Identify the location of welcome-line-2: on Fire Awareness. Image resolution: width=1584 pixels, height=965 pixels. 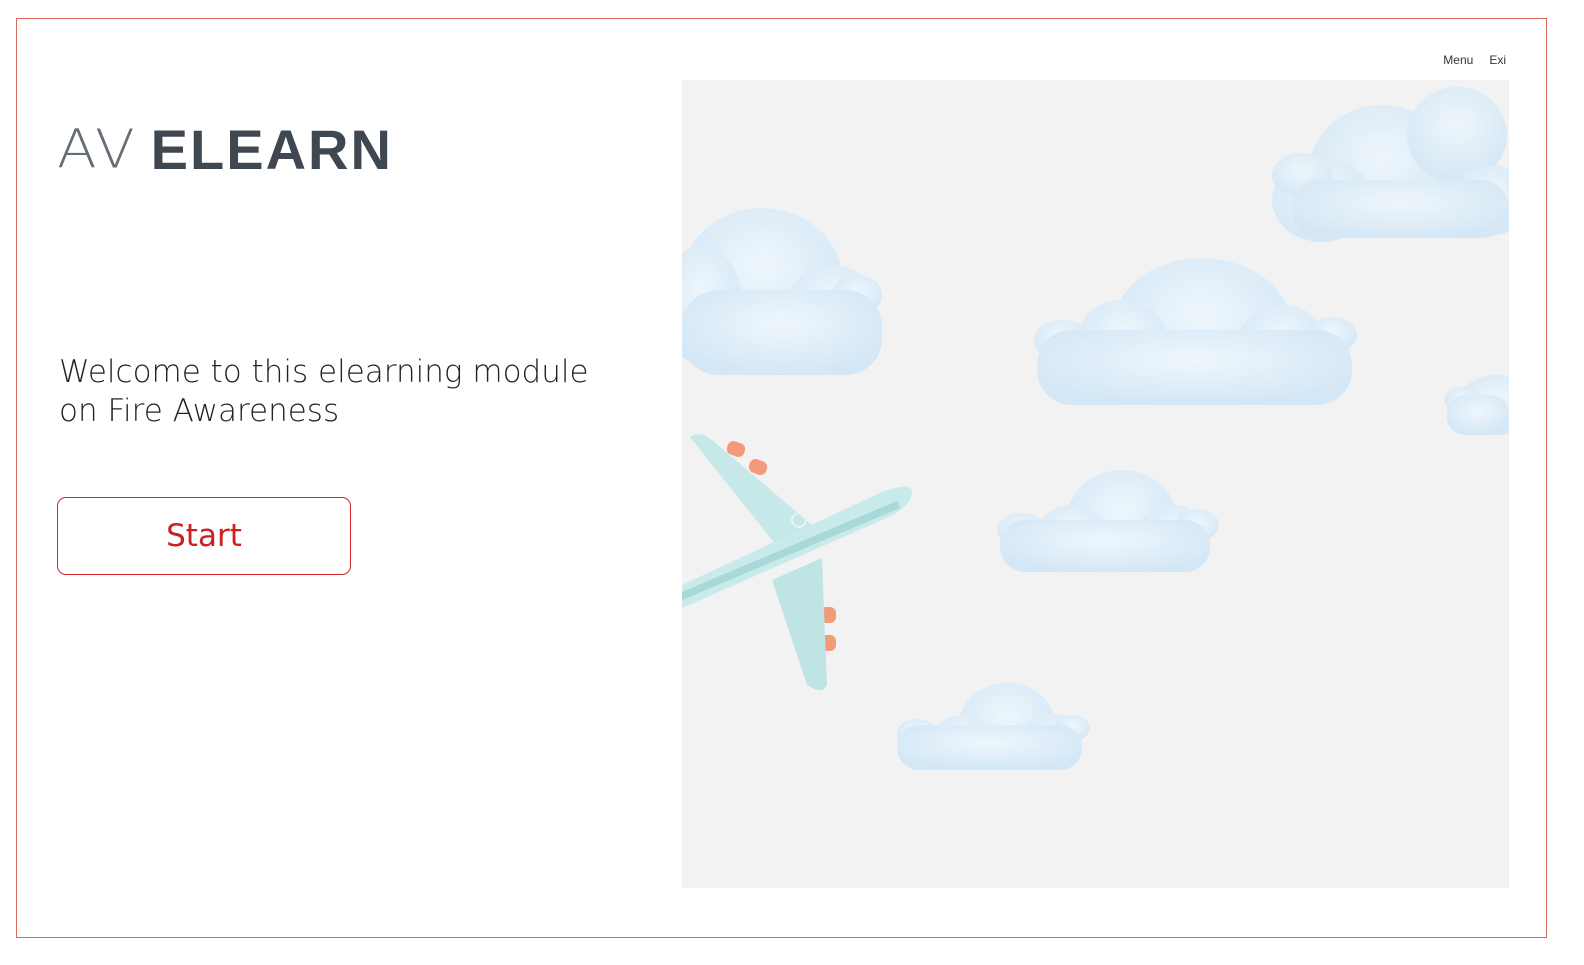
(199, 411).